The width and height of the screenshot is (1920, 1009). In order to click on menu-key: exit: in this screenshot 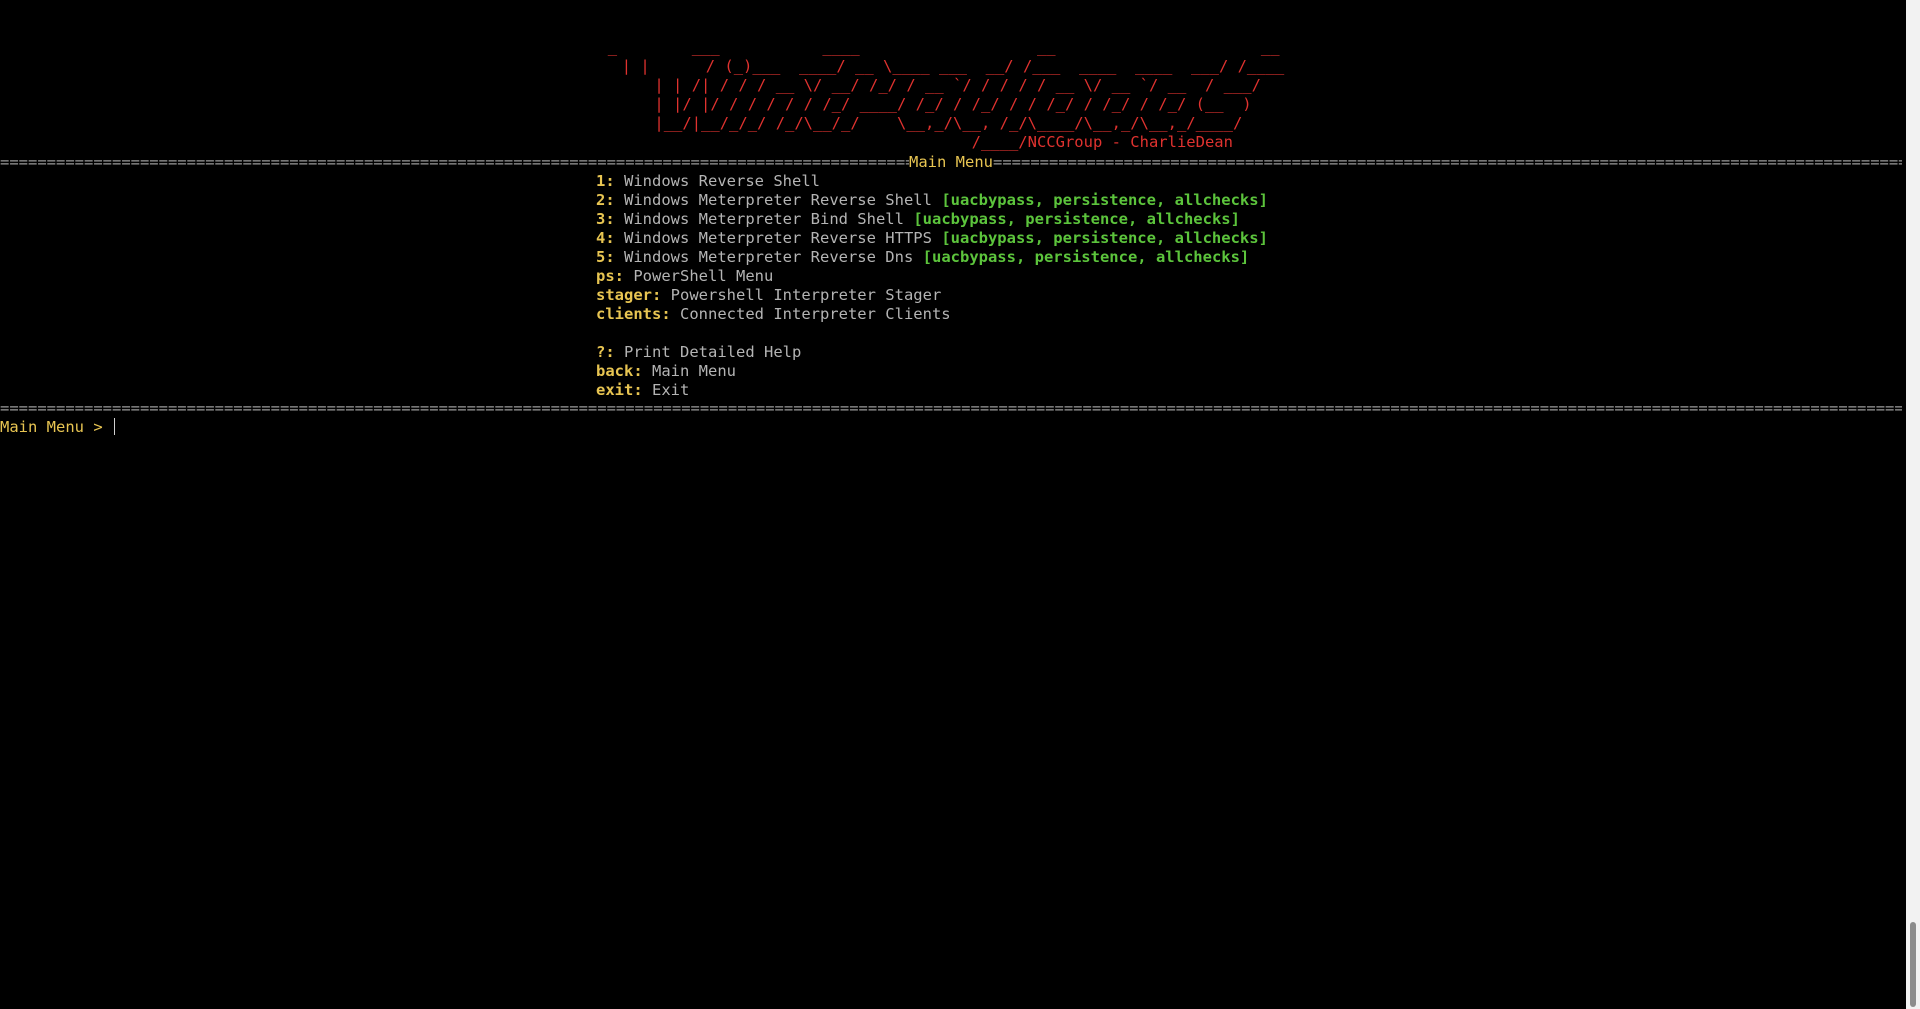, I will do `click(619, 390)`.